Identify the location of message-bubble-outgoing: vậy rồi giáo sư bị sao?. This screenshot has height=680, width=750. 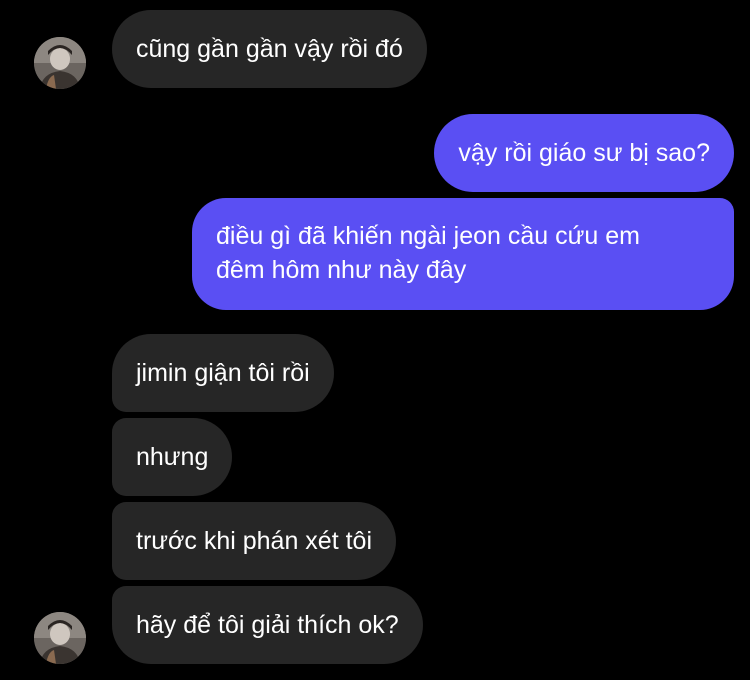
(584, 153).